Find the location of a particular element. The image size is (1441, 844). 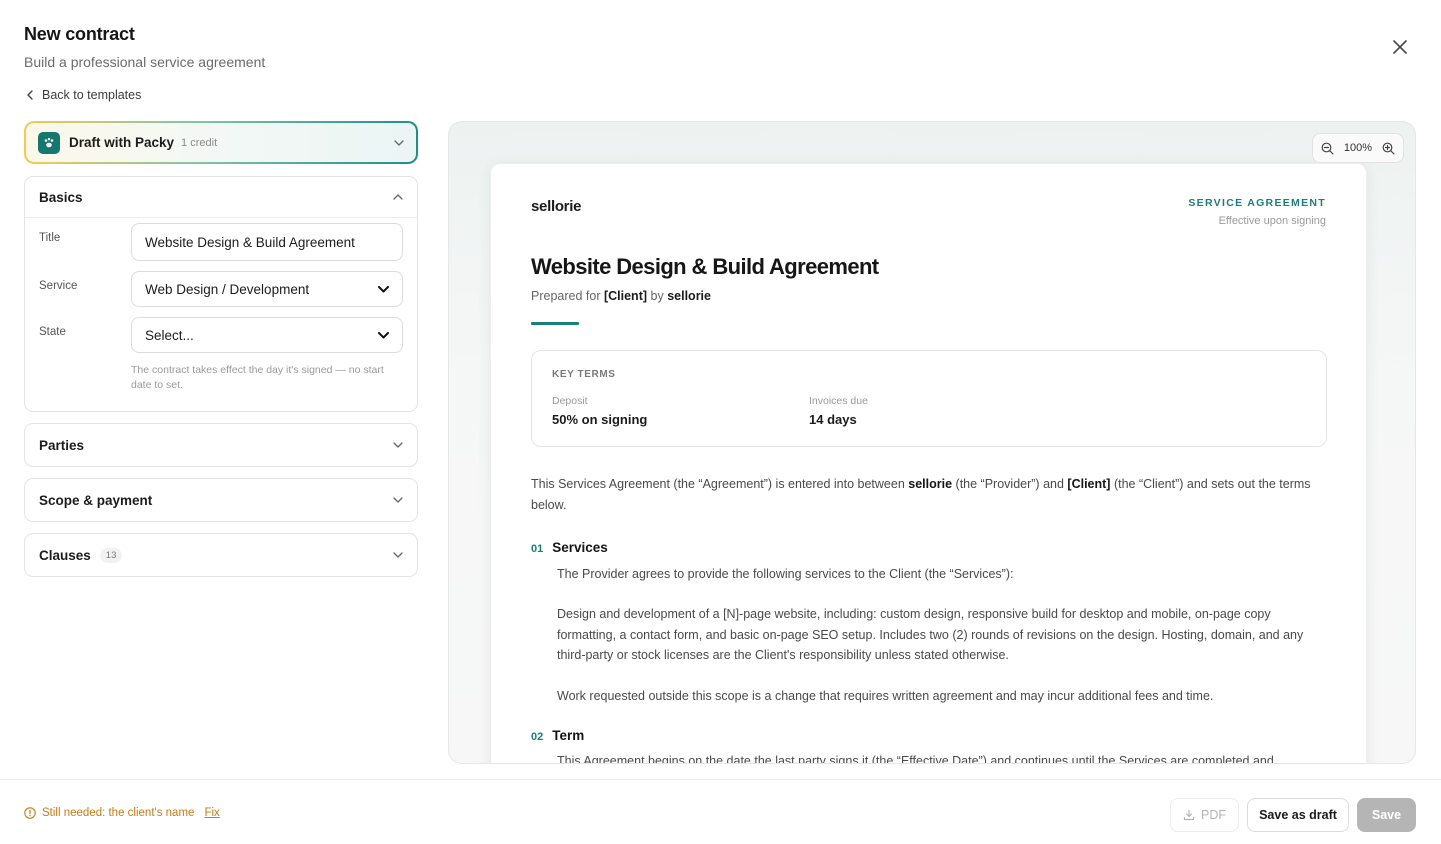

service-select: Web Design / Development is located at coordinates (267, 289).